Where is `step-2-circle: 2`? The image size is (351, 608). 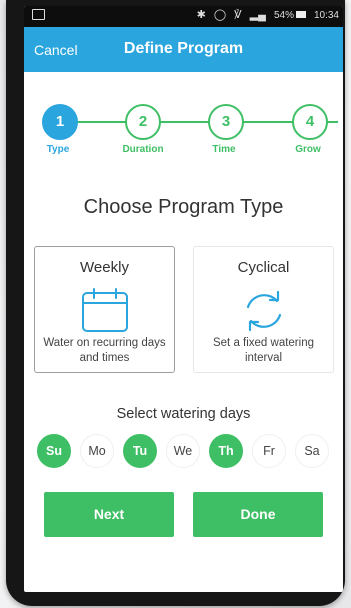
step-2-circle: 2 is located at coordinates (143, 122).